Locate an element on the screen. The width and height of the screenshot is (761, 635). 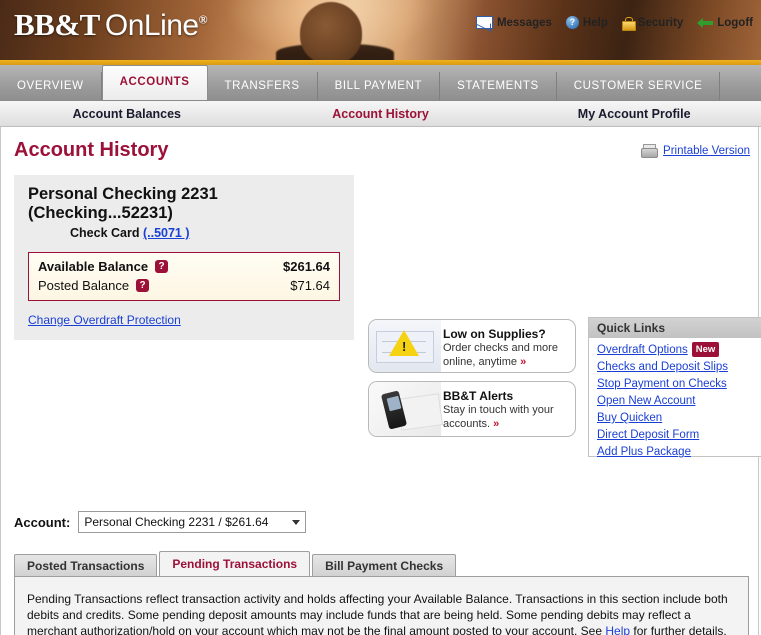
topnav-label-messages: Messages is located at coordinates (524, 22).